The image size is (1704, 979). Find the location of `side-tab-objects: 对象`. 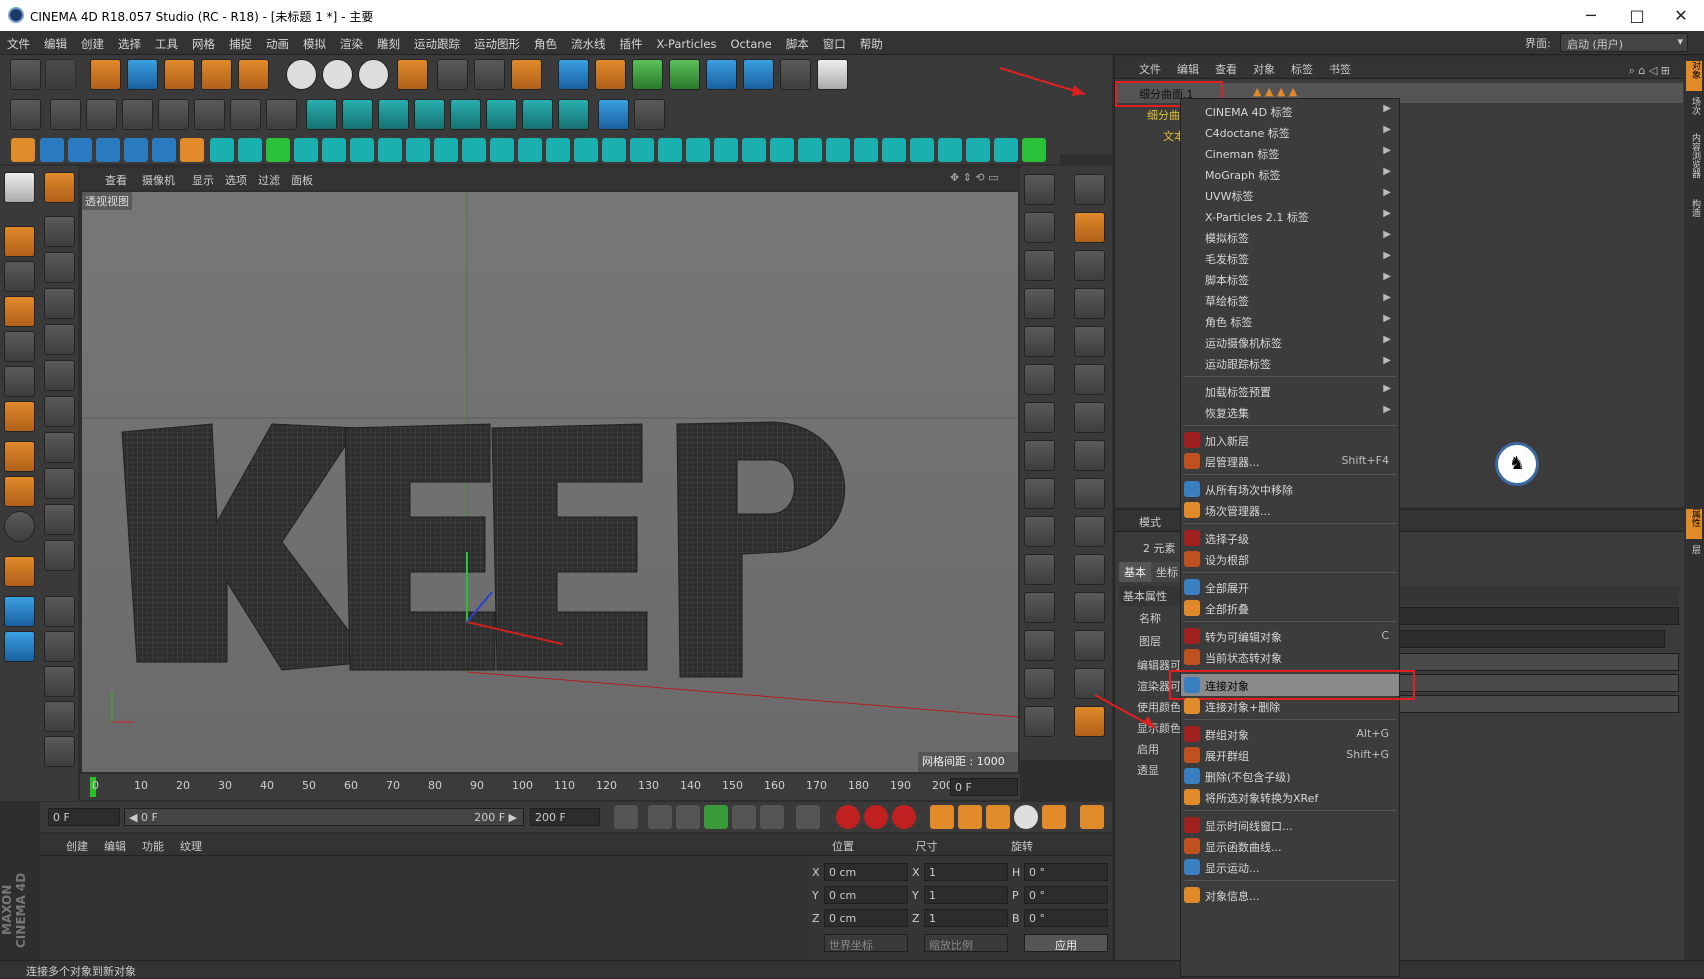

side-tab-objects: 对象 is located at coordinates (1694, 76).